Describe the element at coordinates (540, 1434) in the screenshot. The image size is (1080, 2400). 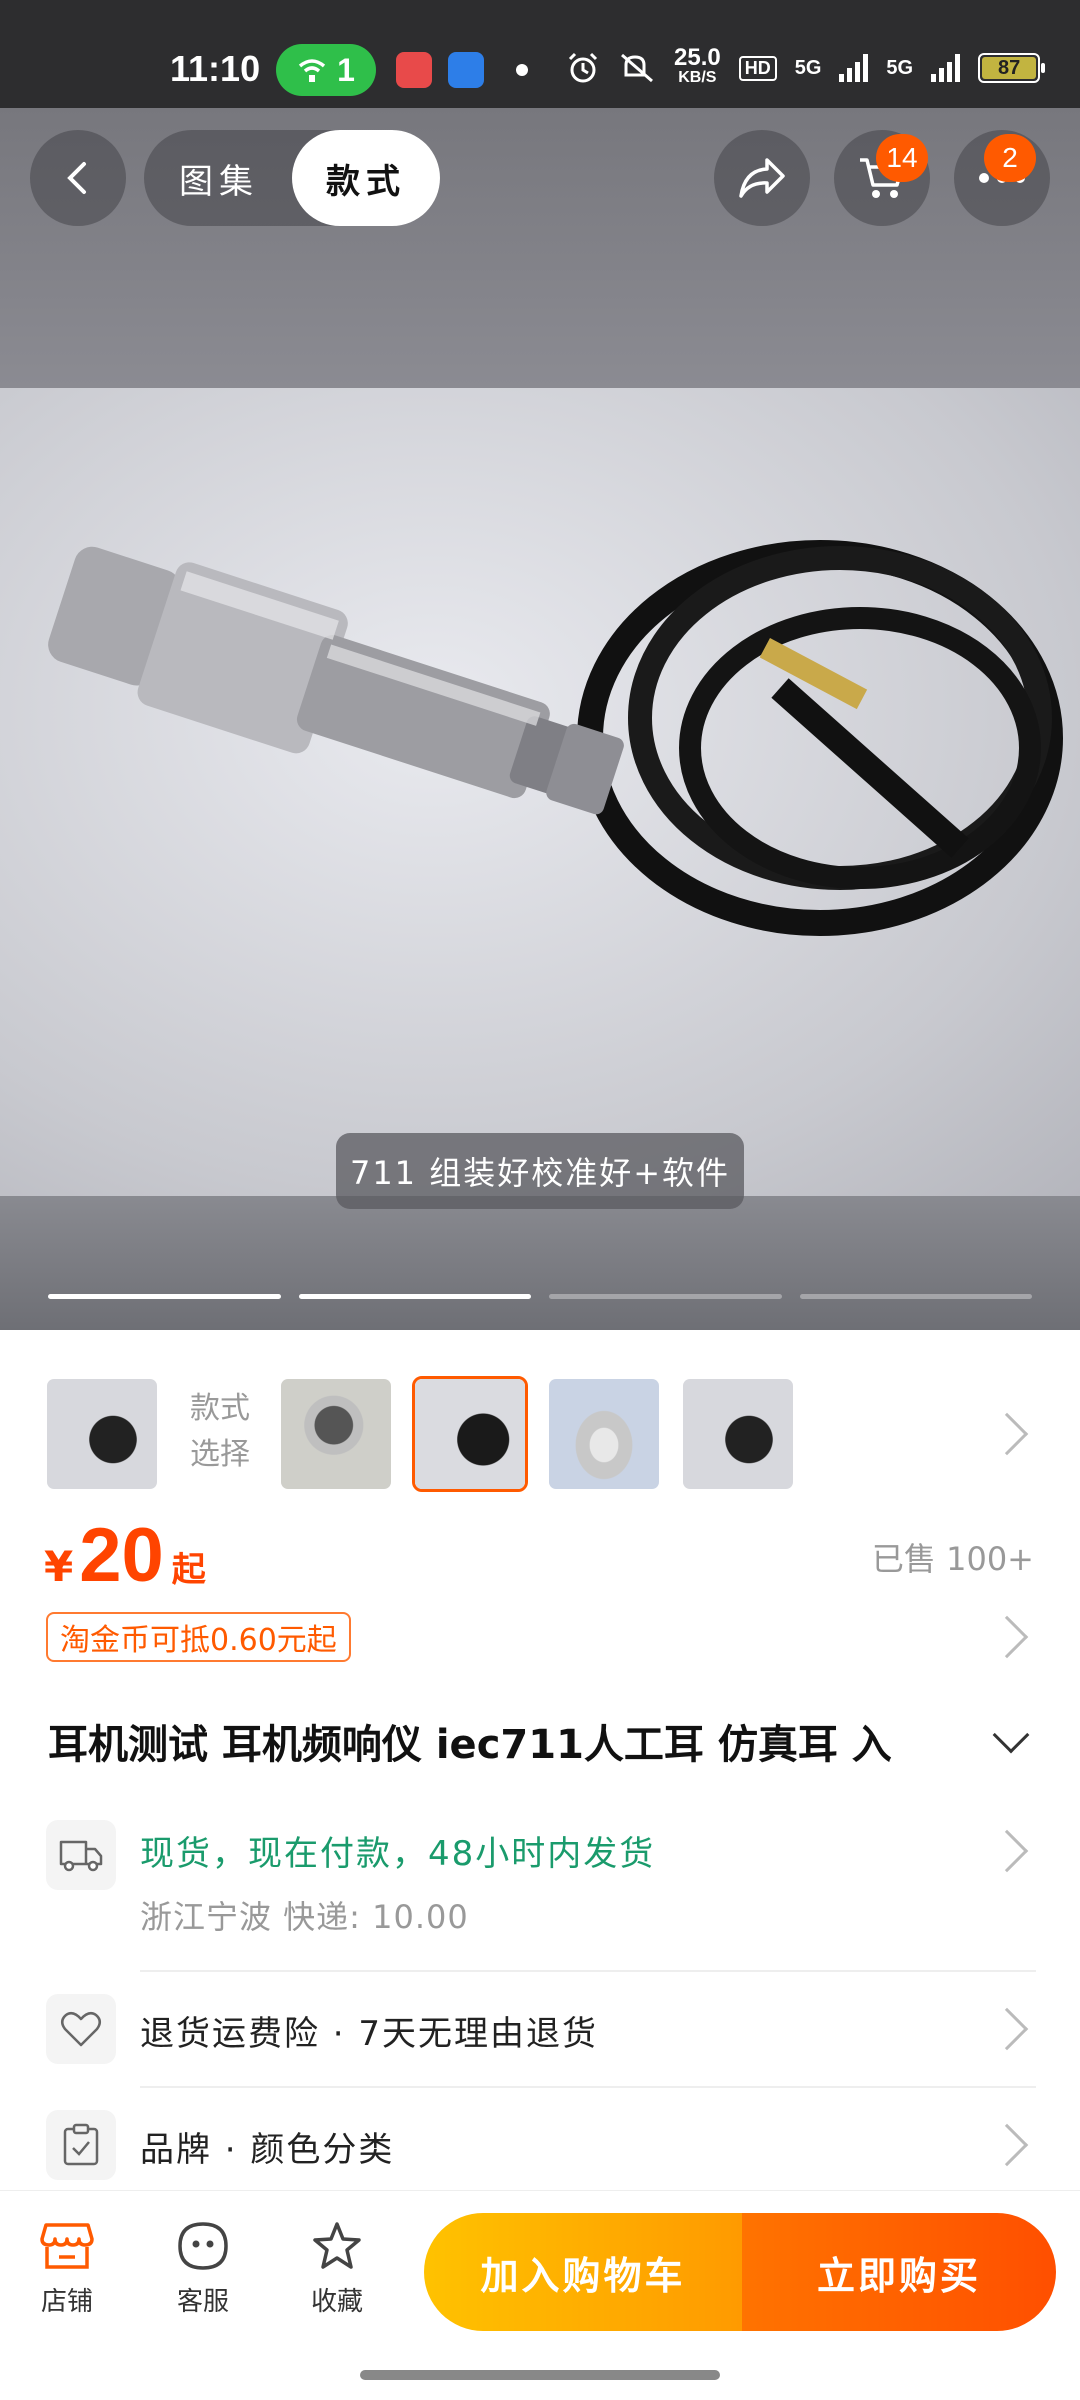
I see `variant-selector: 款式选择` at that location.